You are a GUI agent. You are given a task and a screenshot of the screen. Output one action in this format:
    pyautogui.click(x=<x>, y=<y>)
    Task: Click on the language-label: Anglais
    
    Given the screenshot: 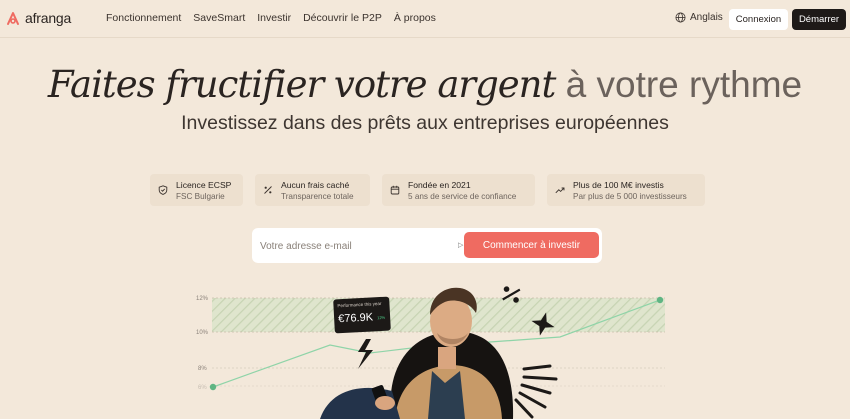 What is the action you would take?
    pyautogui.click(x=706, y=17)
    